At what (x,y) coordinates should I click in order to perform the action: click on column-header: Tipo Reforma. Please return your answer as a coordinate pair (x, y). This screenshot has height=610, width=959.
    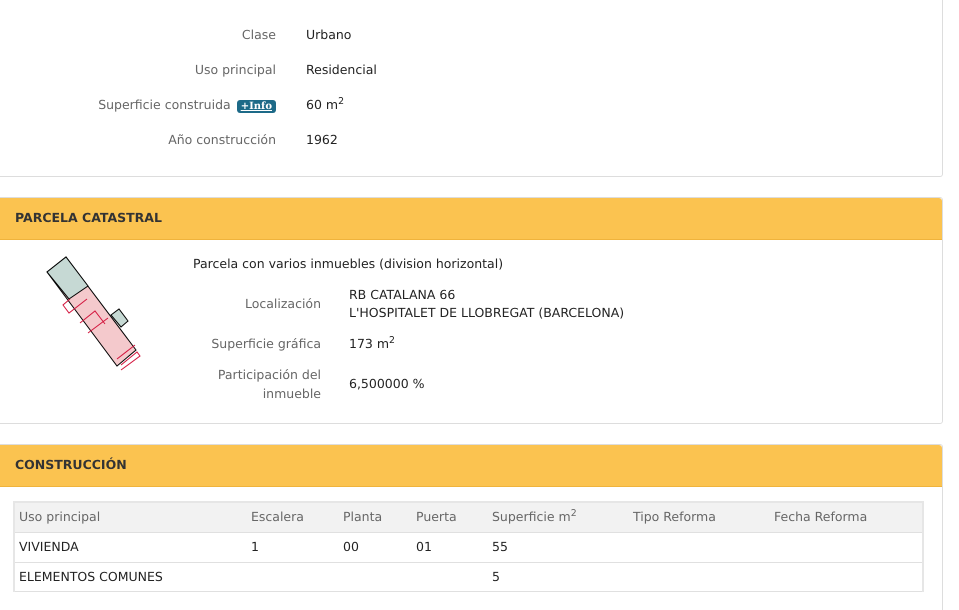
    Looking at the image, I should click on (699, 517).